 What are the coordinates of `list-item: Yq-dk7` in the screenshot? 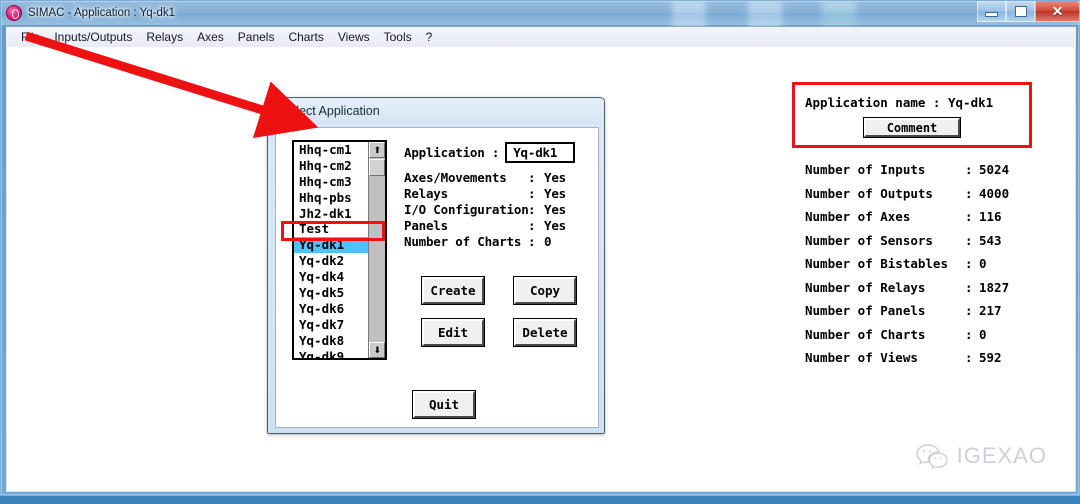 It's located at (331, 325).